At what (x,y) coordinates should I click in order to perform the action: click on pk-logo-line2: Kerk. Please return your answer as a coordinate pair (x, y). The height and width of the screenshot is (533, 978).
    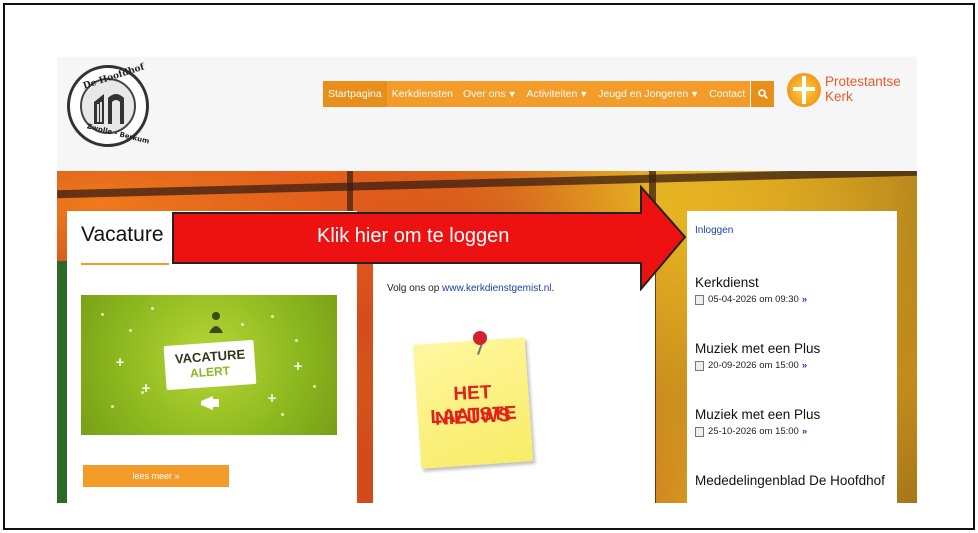
    Looking at the image, I should click on (839, 96).